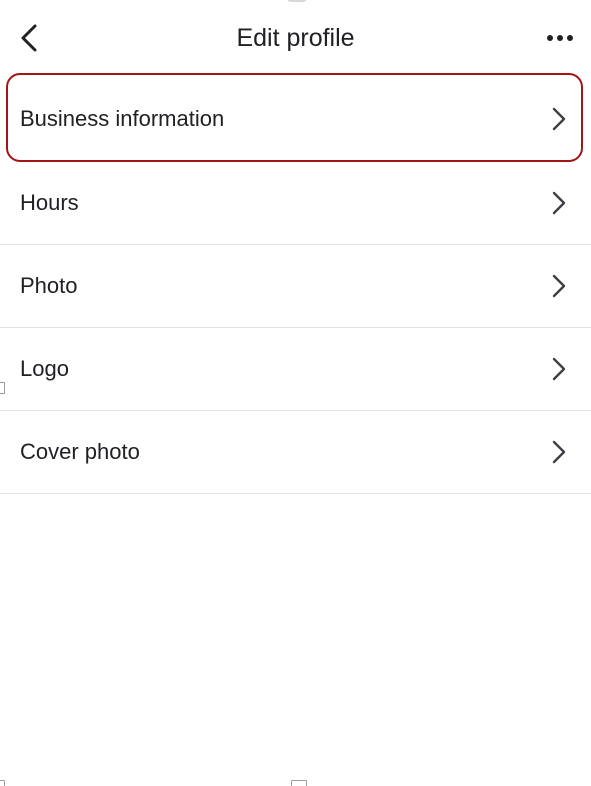 The width and height of the screenshot is (591, 786). I want to click on menu-item-label: Hours, so click(49, 202).